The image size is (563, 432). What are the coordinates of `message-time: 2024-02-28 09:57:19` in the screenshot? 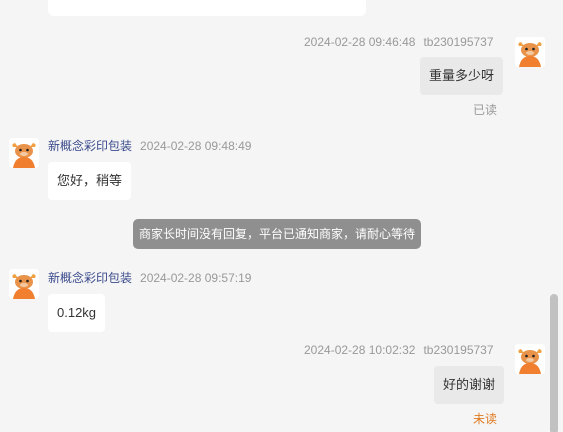 It's located at (196, 278).